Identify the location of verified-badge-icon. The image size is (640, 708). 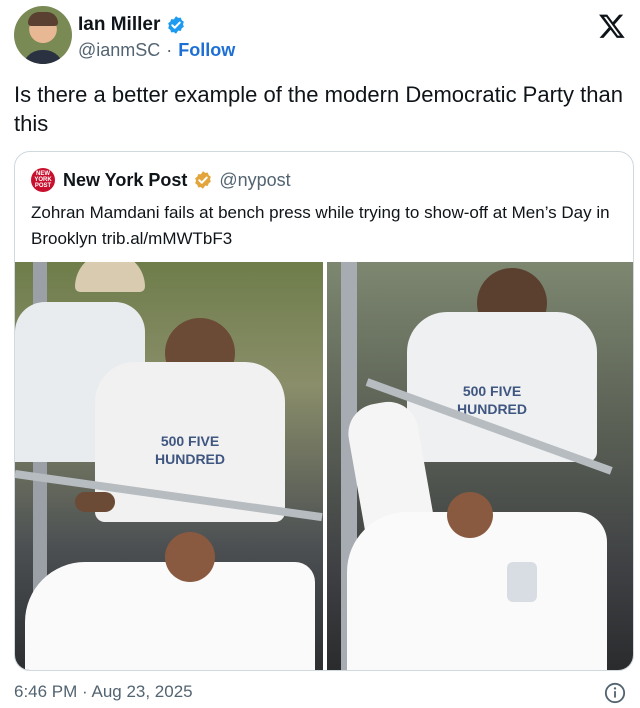
(176, 25).